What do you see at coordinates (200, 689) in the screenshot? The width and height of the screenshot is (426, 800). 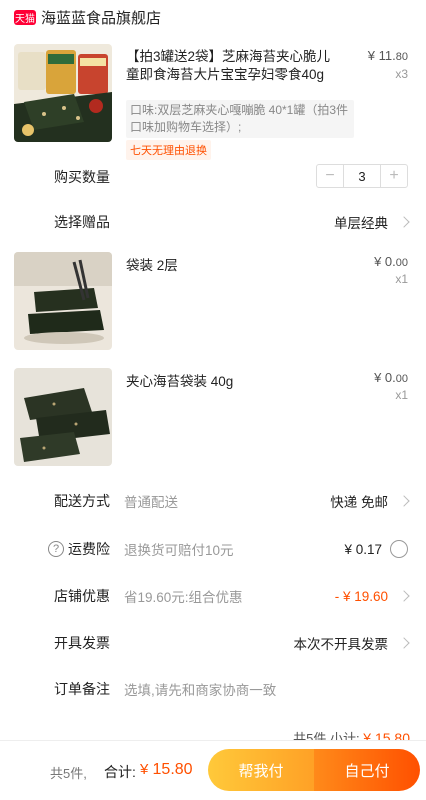 I see `order-remark-input: 选填,请先和商家协商一致` at bounding box center [200, 689].